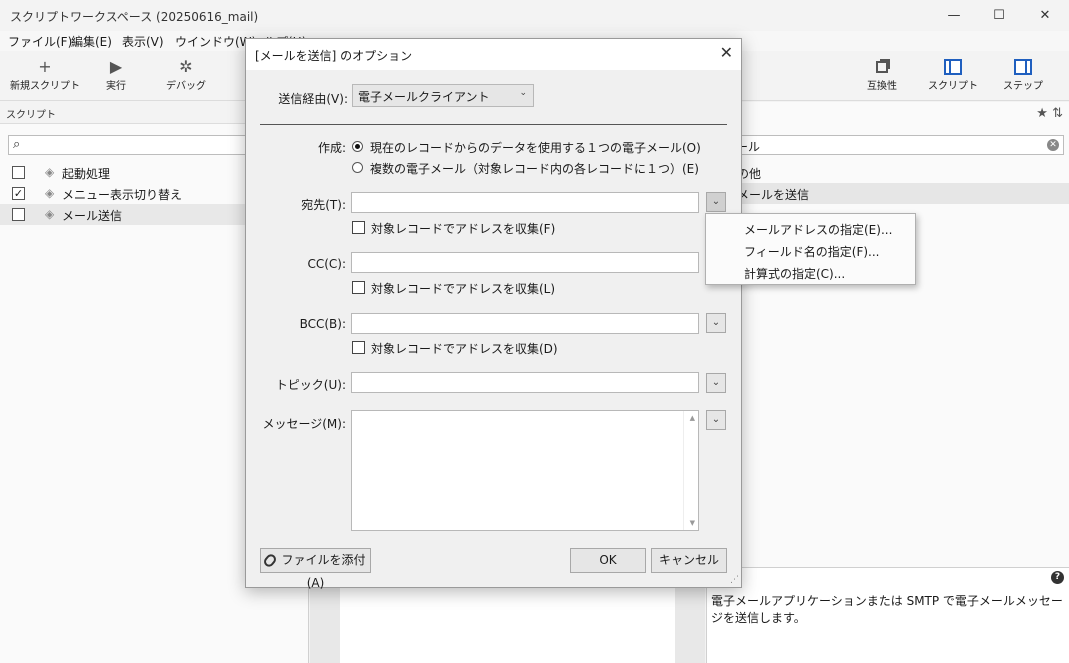 The height and width of the screenshot is (663, 1069). I want to click on collect-bcc-checkbox, so click(358, 347).